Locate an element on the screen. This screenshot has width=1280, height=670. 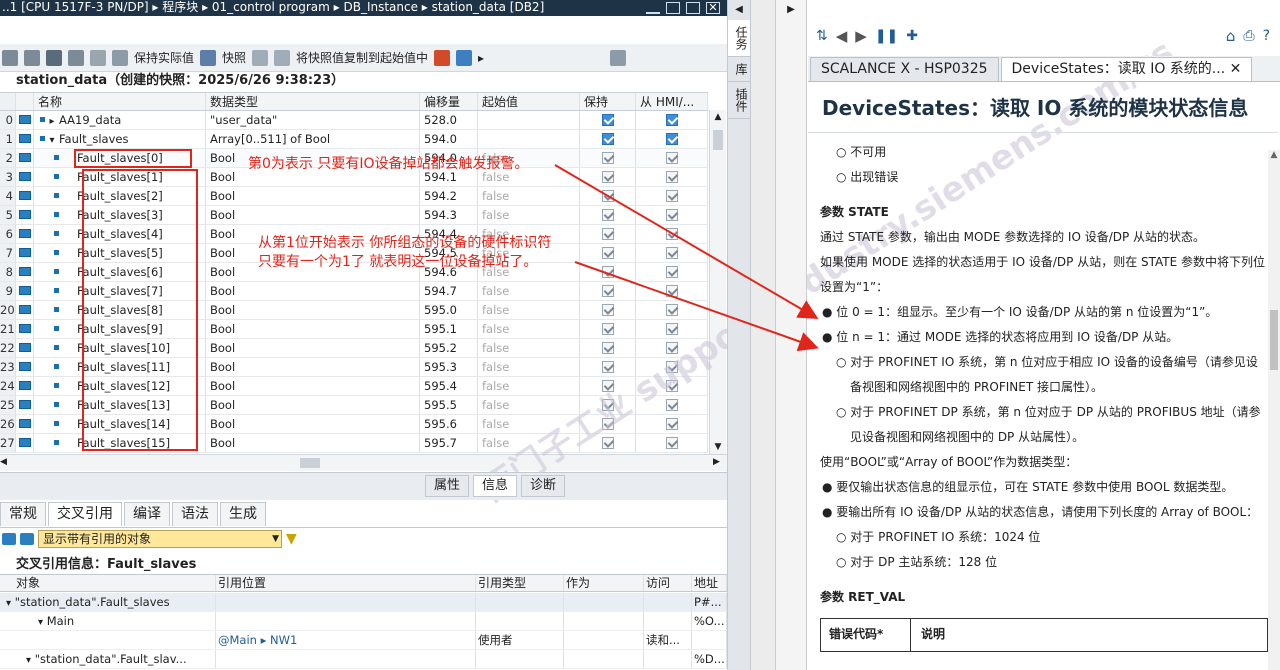
annotation-arrows is located at coordinates (686, 258).